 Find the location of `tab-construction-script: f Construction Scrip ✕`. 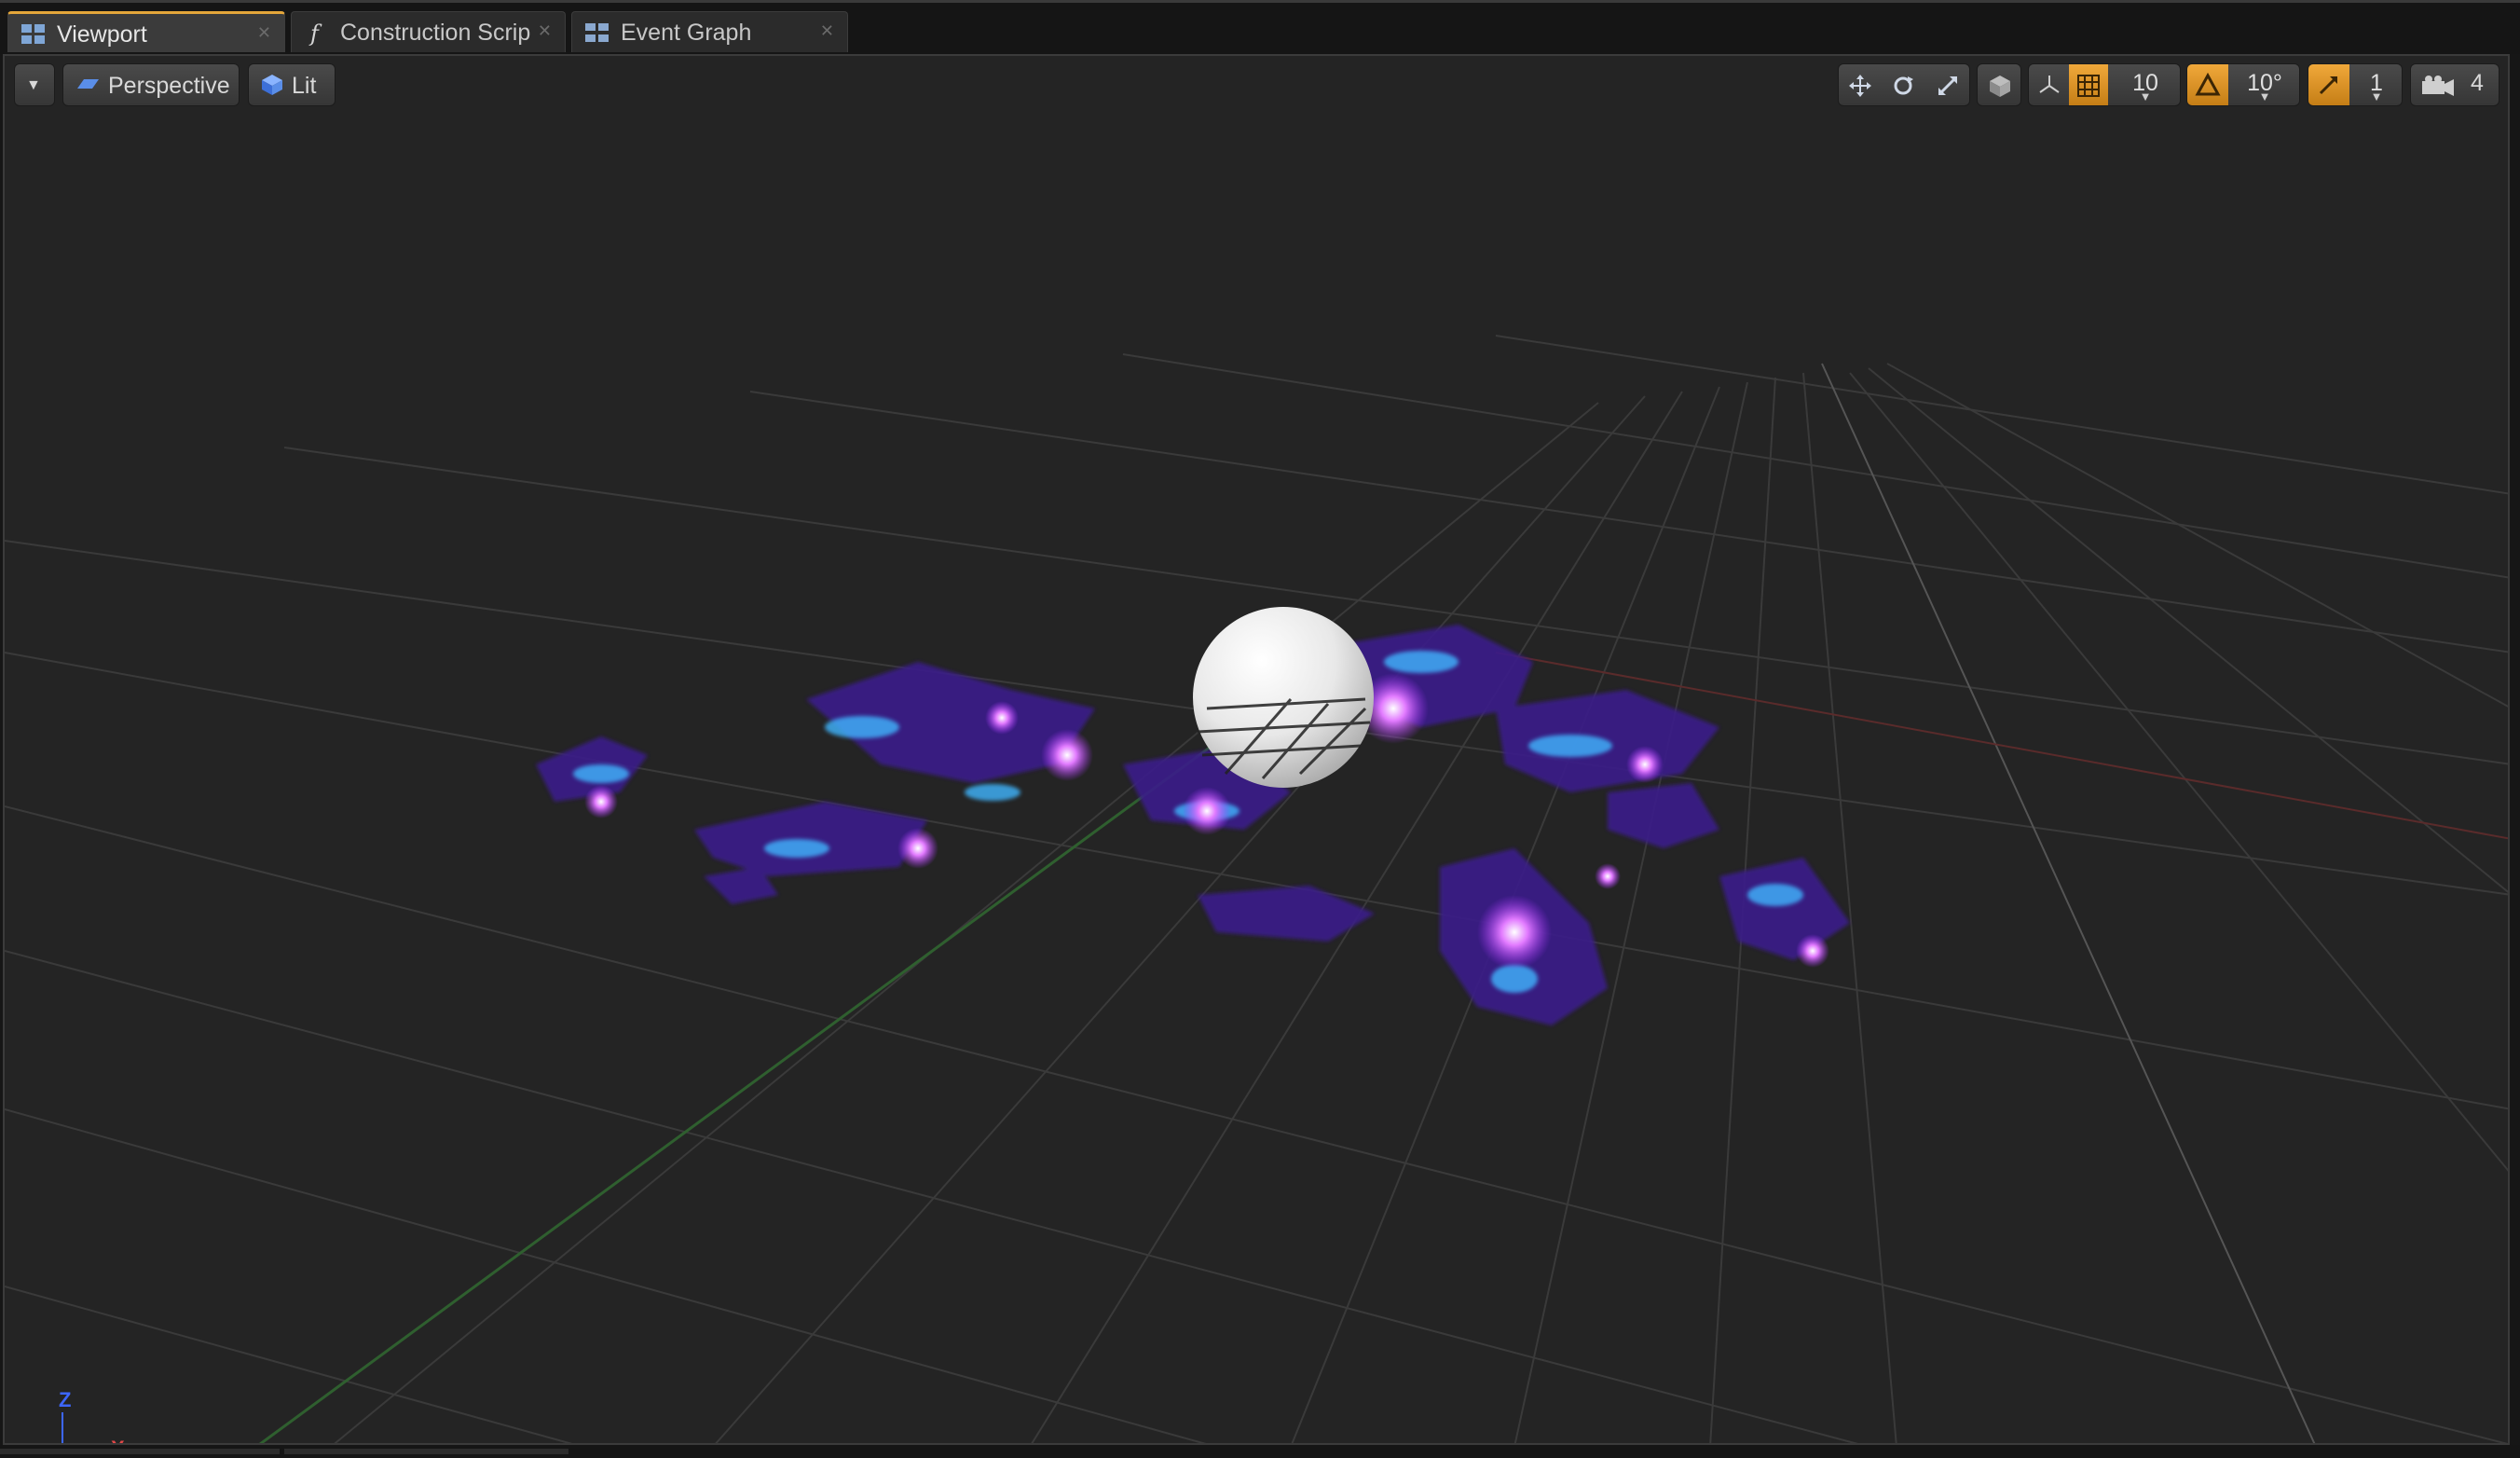

tab-construction-script: f Construction Scrip ✕ is located at coordinates (428, 31).